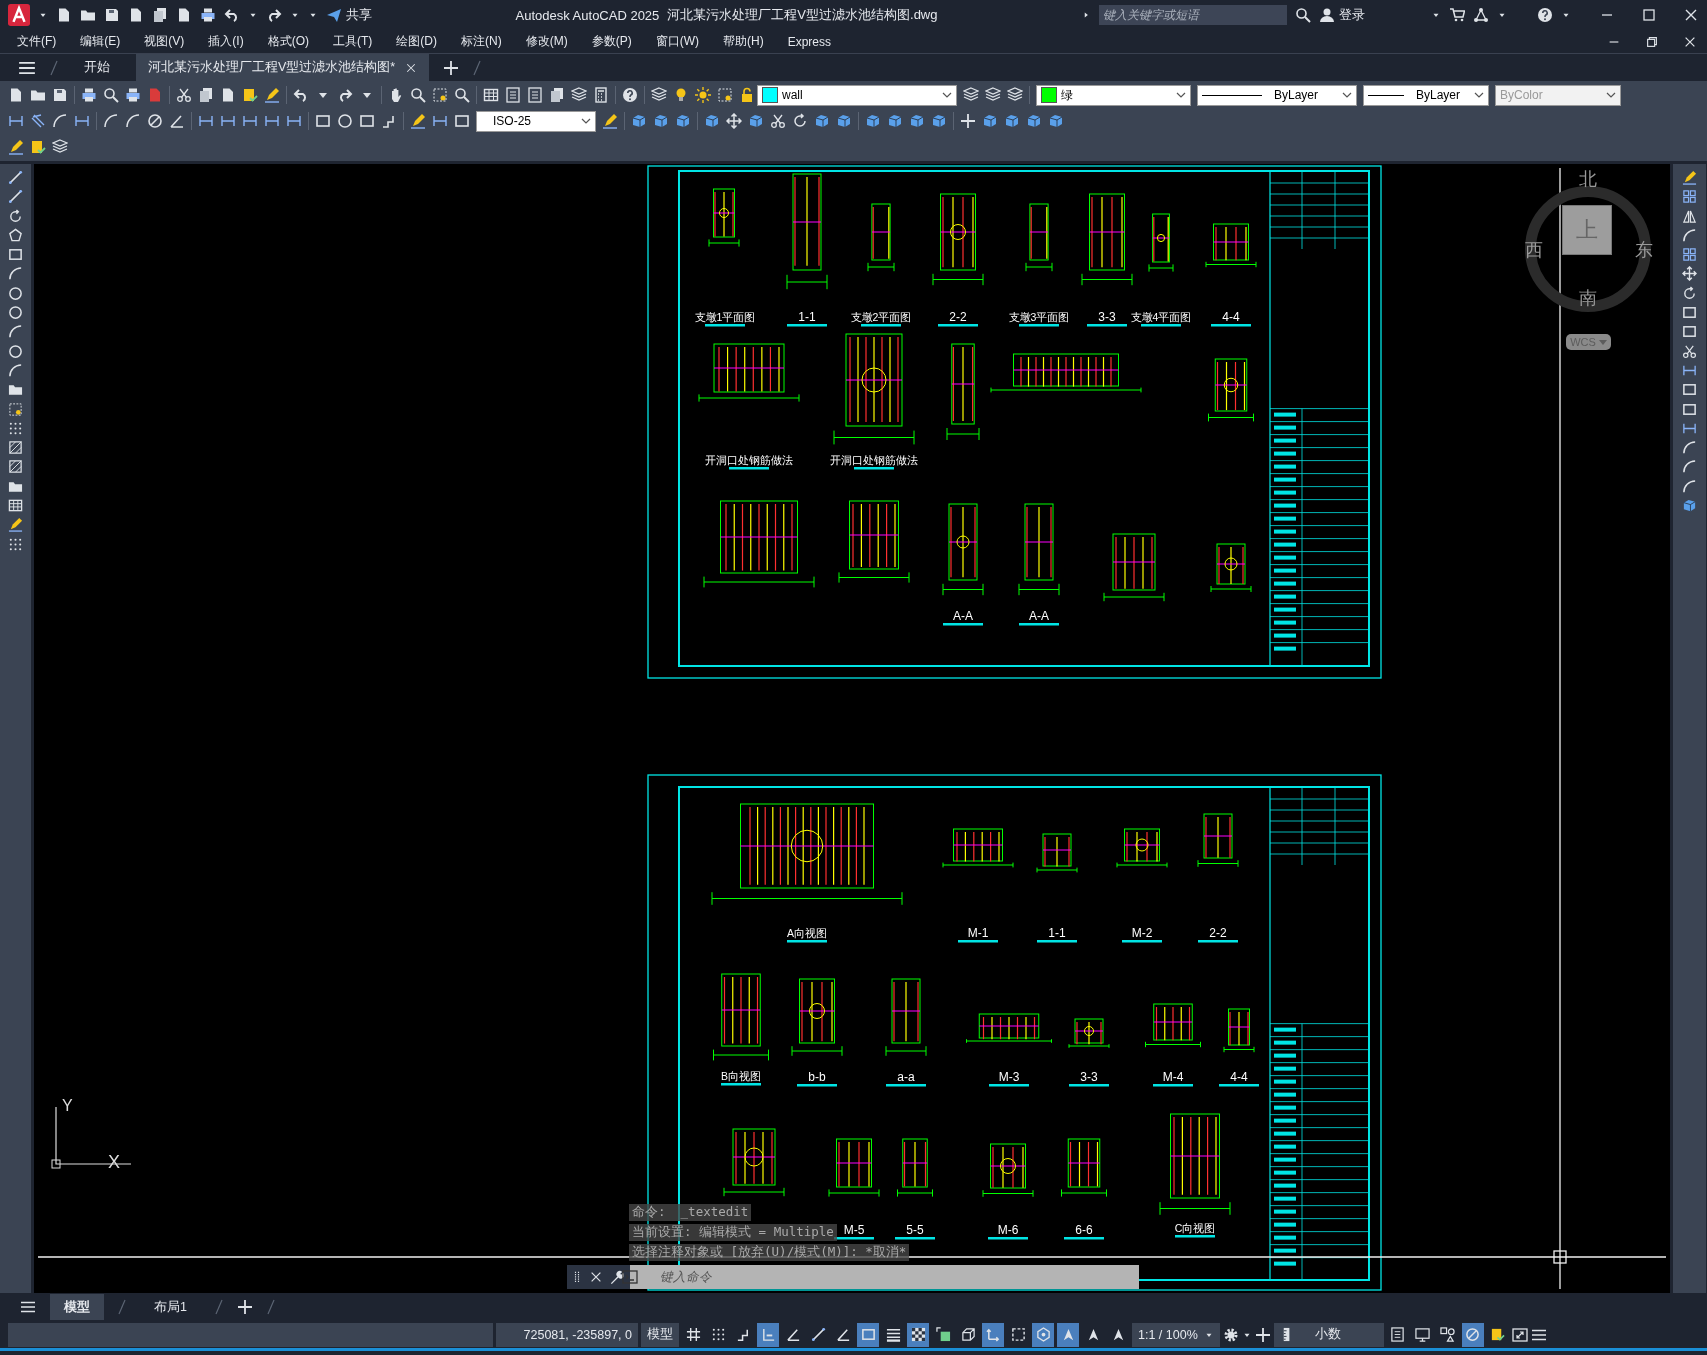 The height and width of the screenshot is (1355, 1707). What do you see at coordinates (743, 41) in the screenshot?
I see `menu-item: 帮助(H)` at bounding box center [743, 41].